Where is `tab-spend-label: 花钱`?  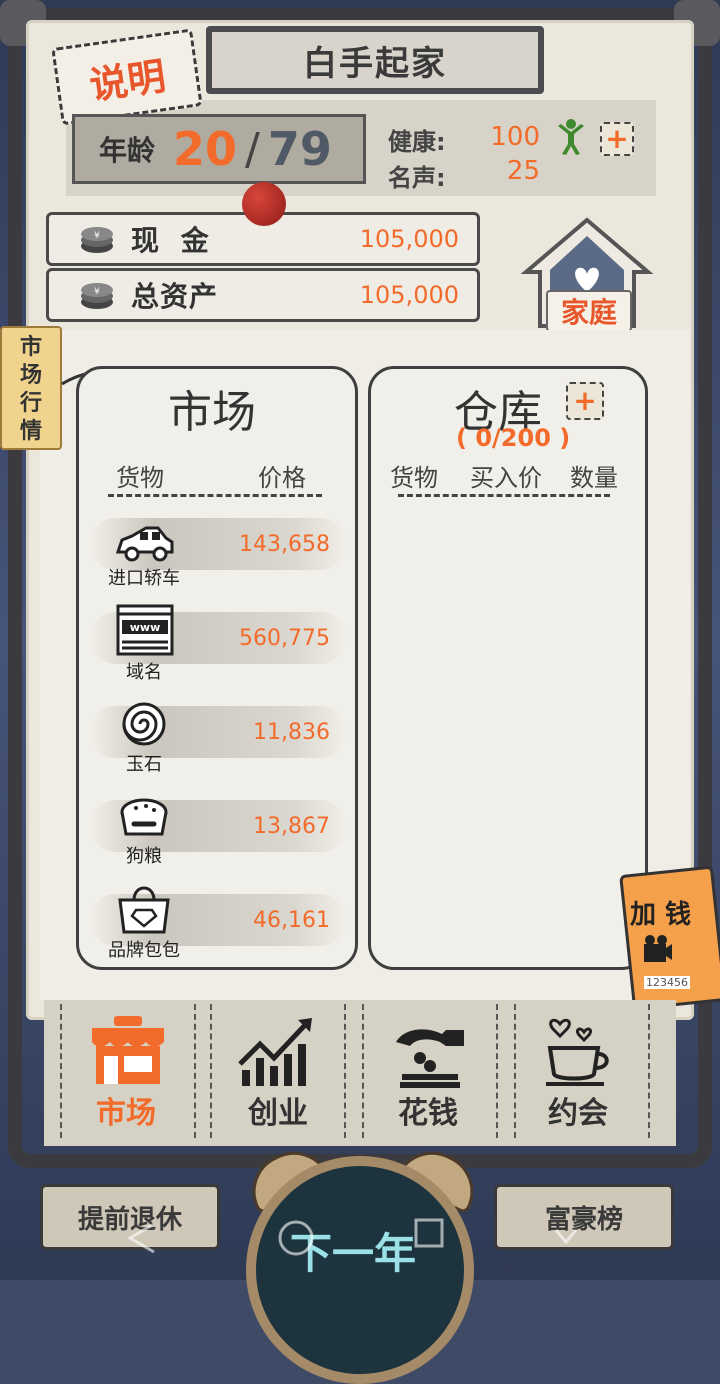 tab-spend-label: 花钱 is located at coordinates (428, 1113).